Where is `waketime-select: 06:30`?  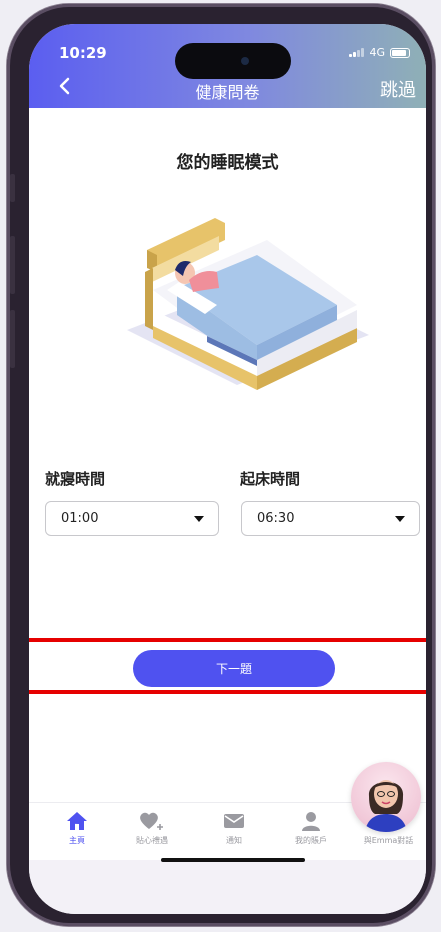 waketime-select: 06:30 is located at coordinates (330, 518).